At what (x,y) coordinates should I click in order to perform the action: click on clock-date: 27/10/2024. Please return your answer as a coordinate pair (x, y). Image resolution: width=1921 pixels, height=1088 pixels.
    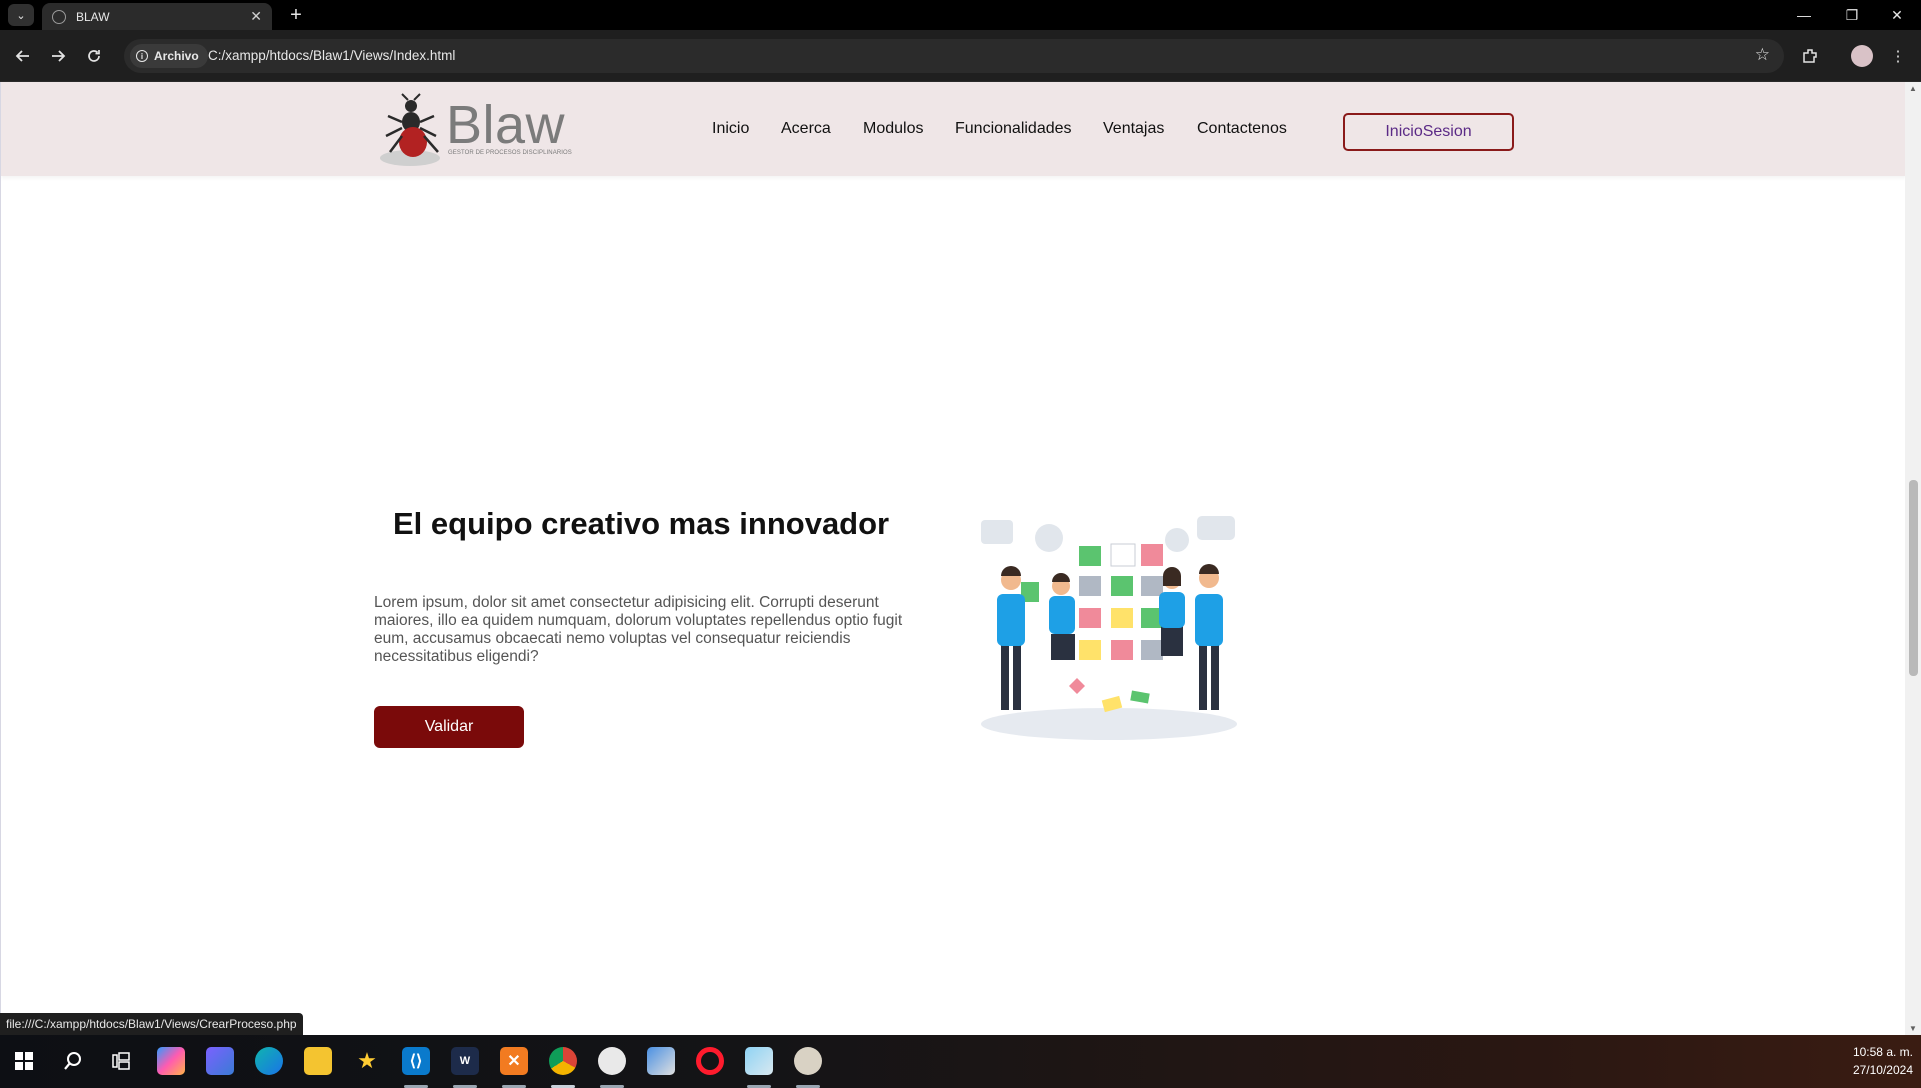
    Looking at the image, I should click on (1882, 1070).